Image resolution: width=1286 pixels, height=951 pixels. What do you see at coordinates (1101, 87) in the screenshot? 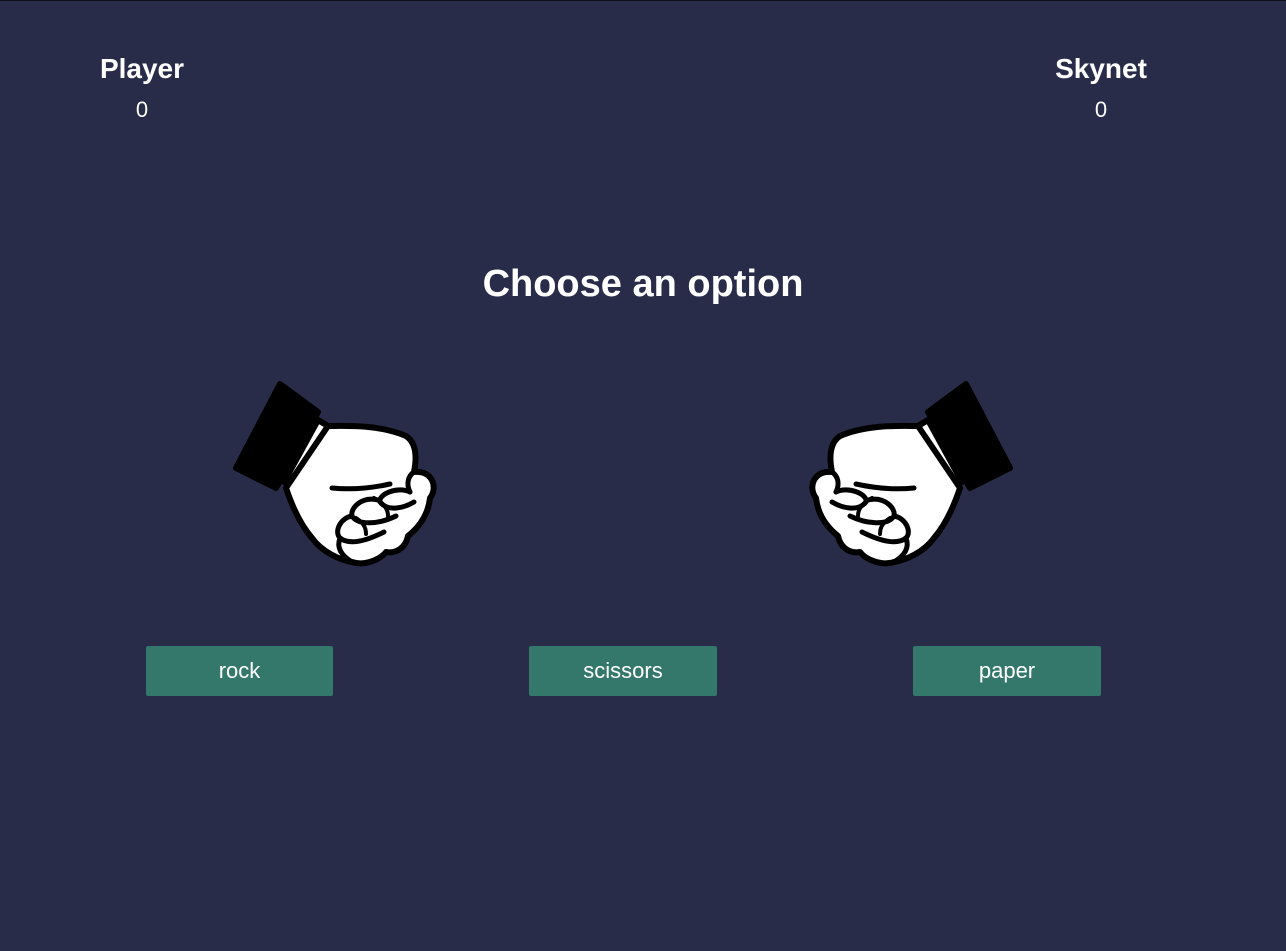
I see `cpu-score-panel: Skynet 0` at bounding box center [1101, 87].